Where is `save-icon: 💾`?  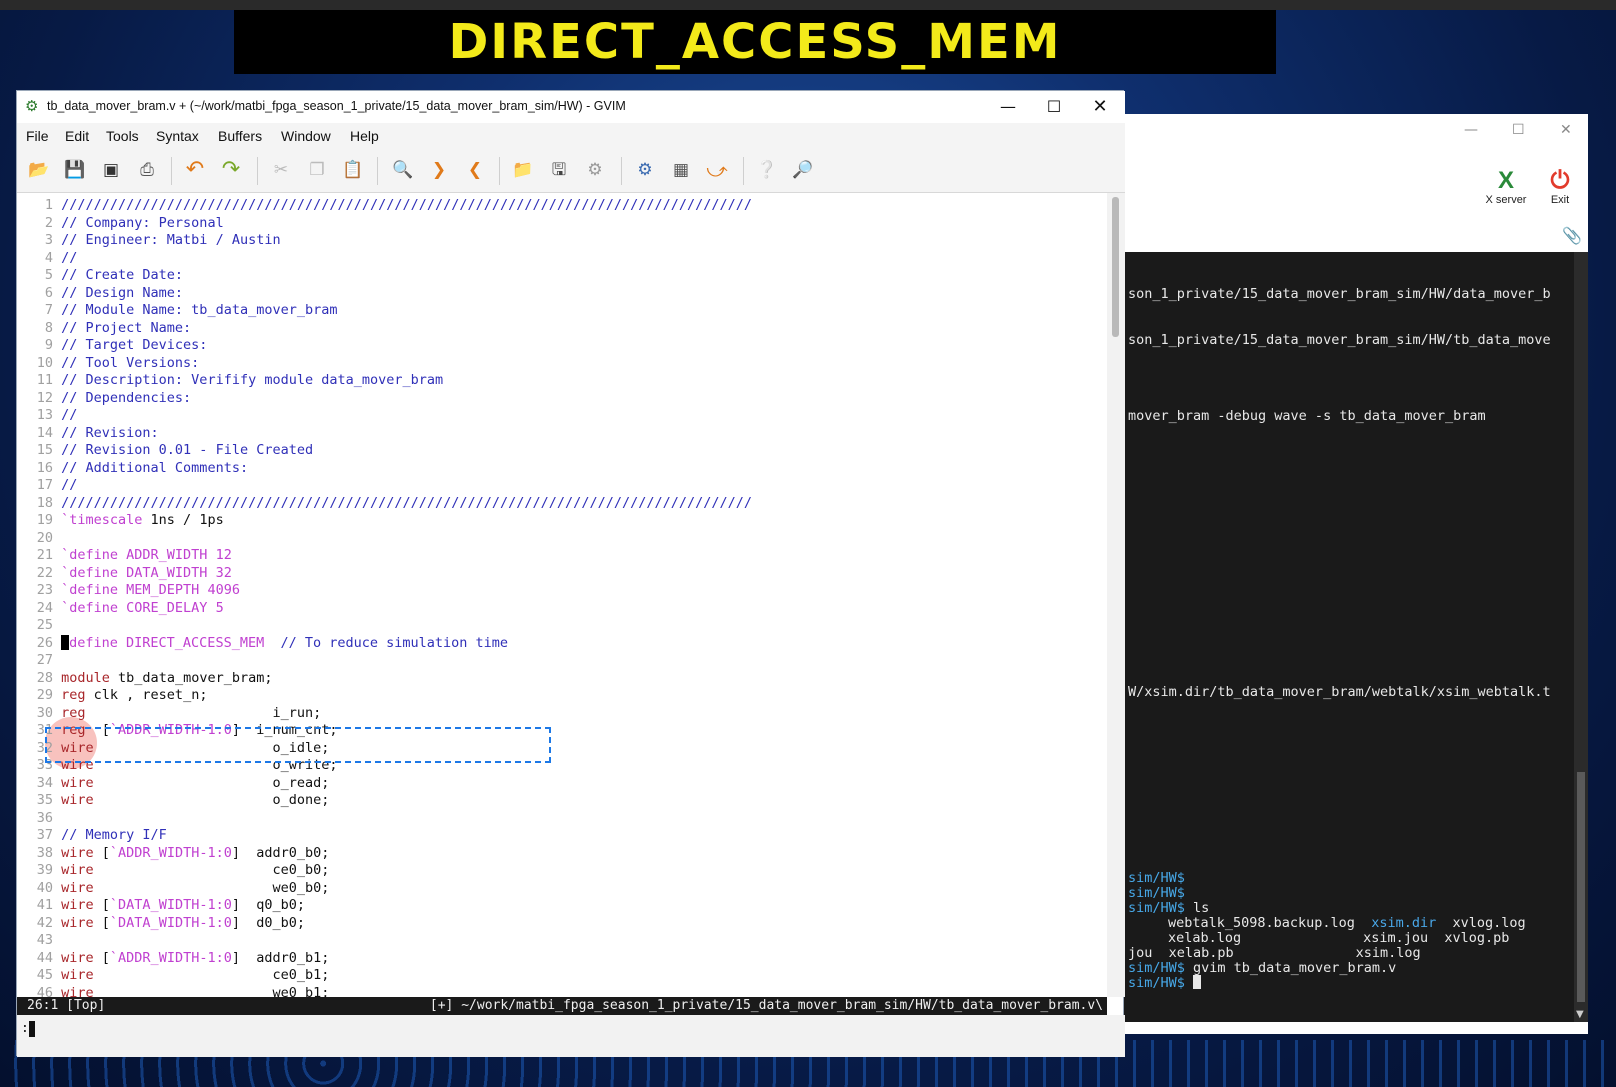
save-icon: 💾 is located at coordinates (75, 170).